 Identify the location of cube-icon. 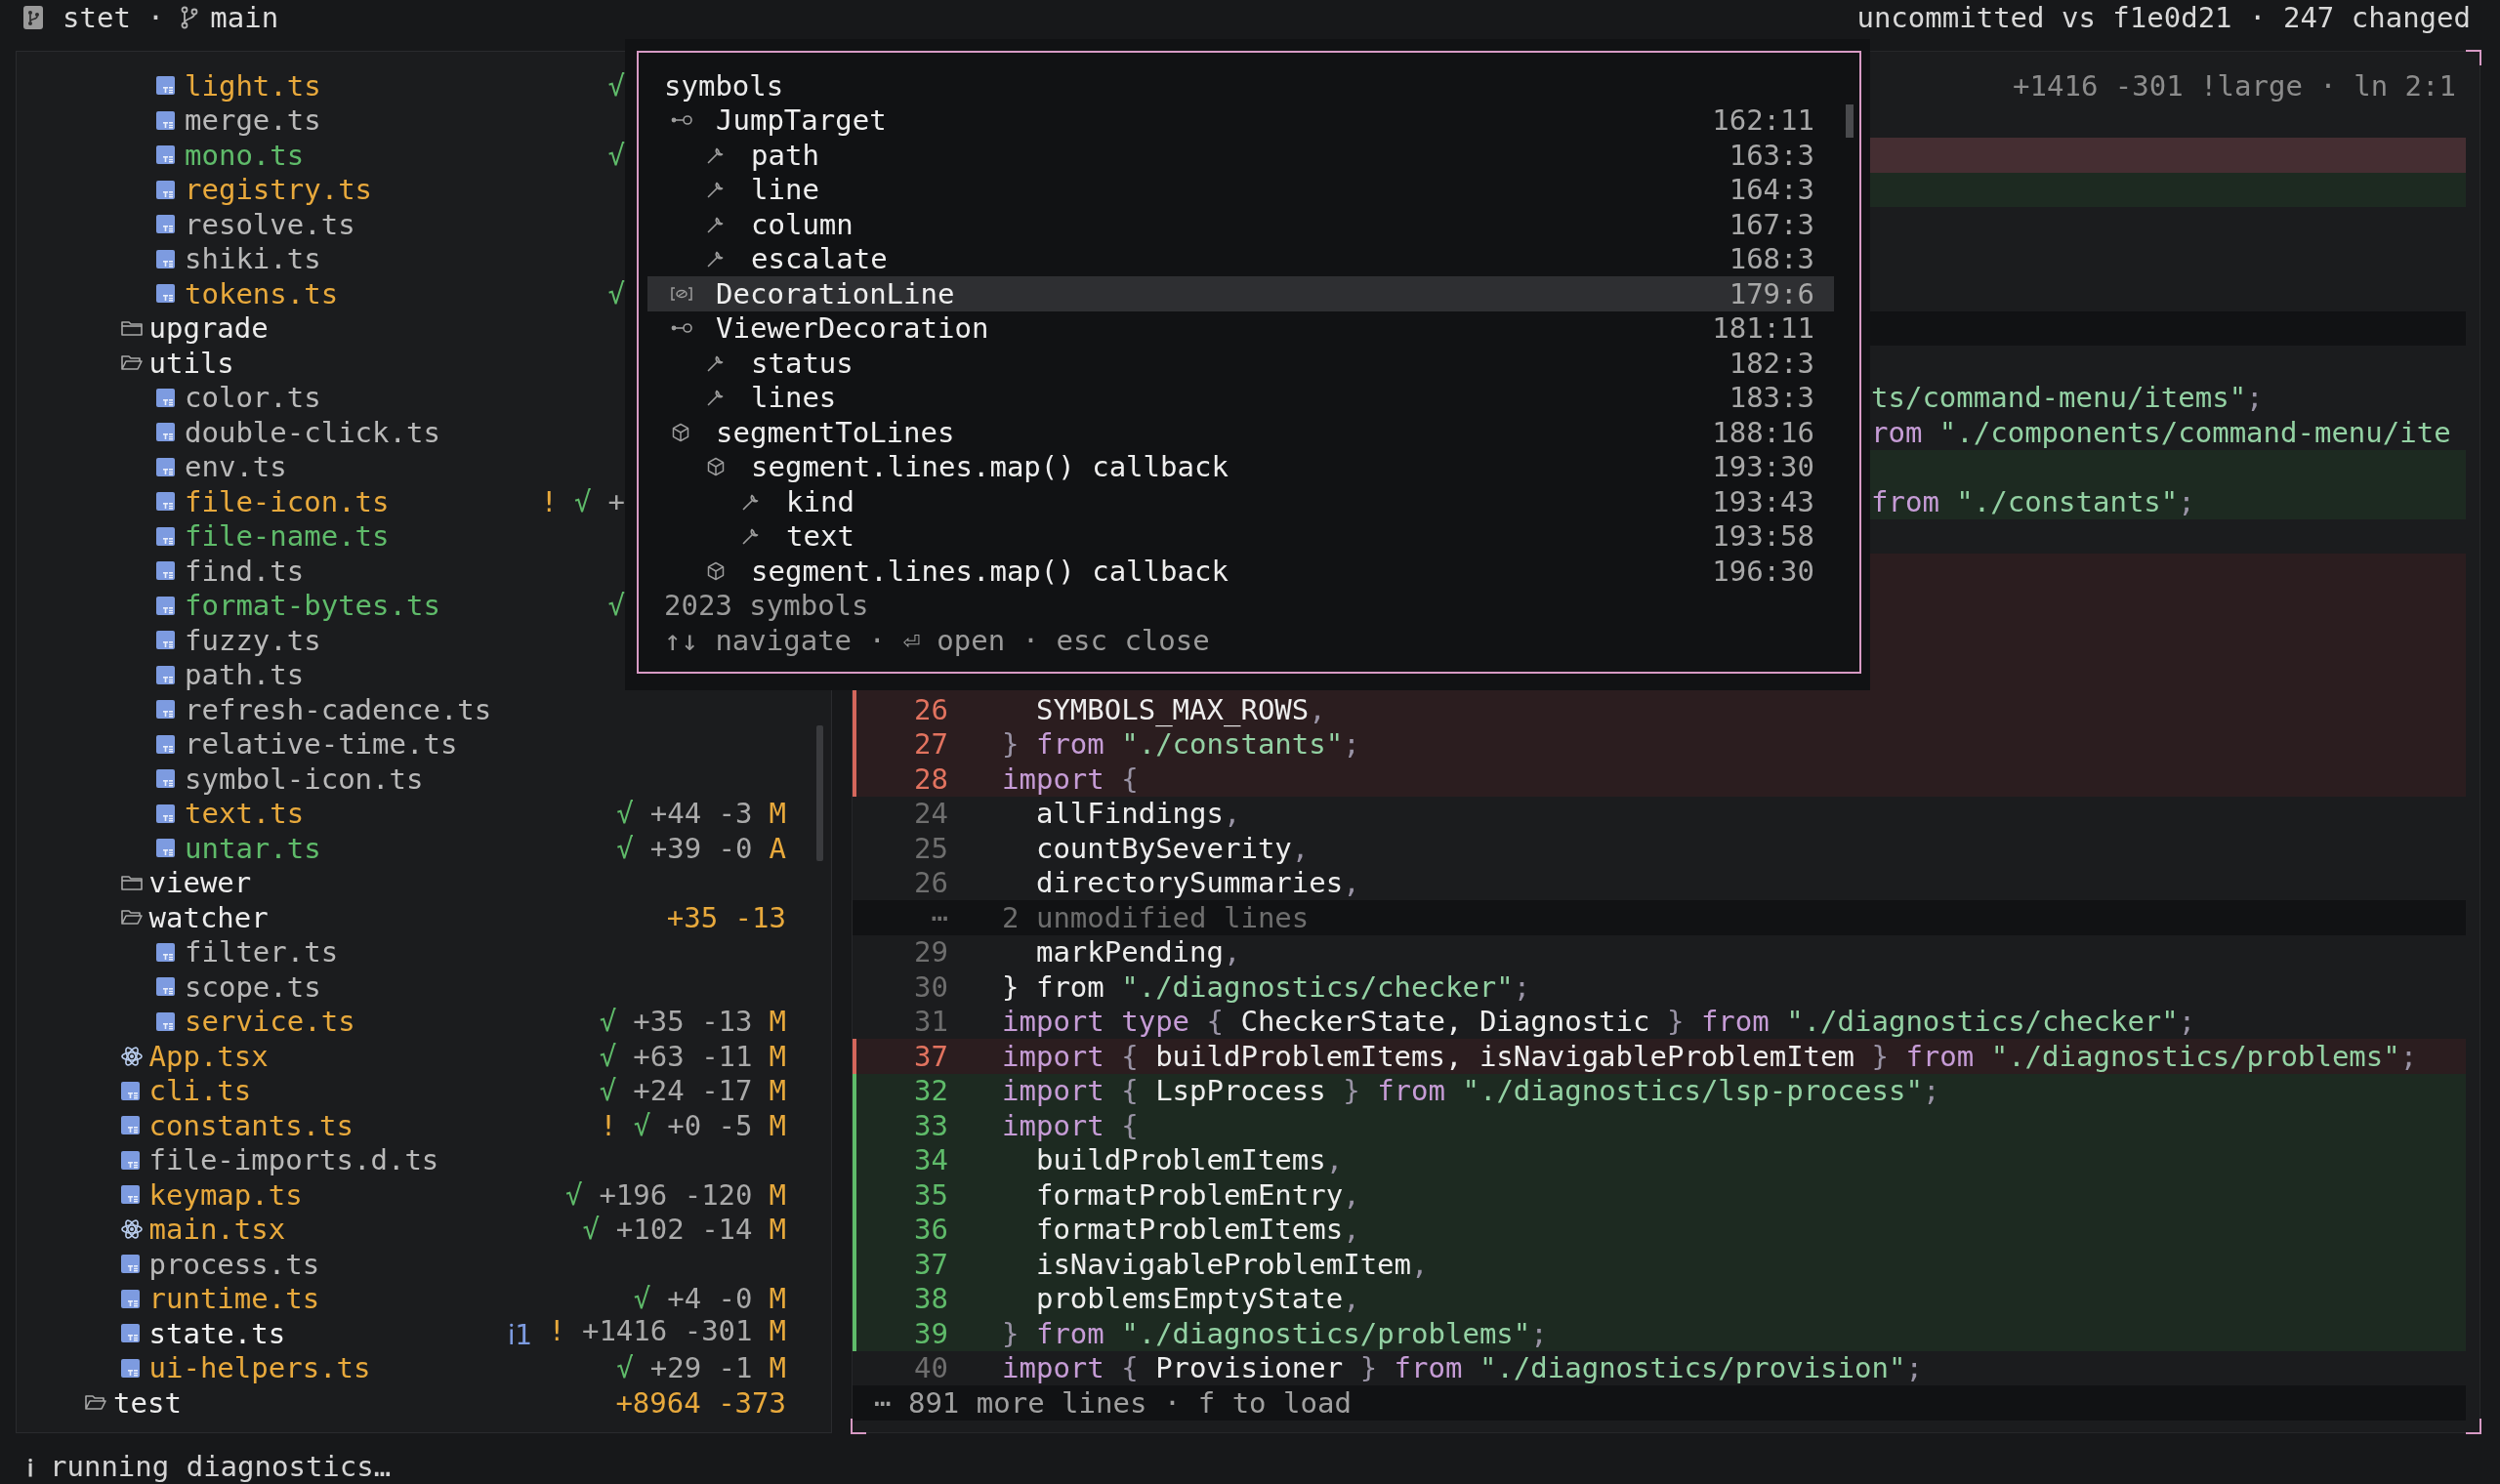
(680, 432).